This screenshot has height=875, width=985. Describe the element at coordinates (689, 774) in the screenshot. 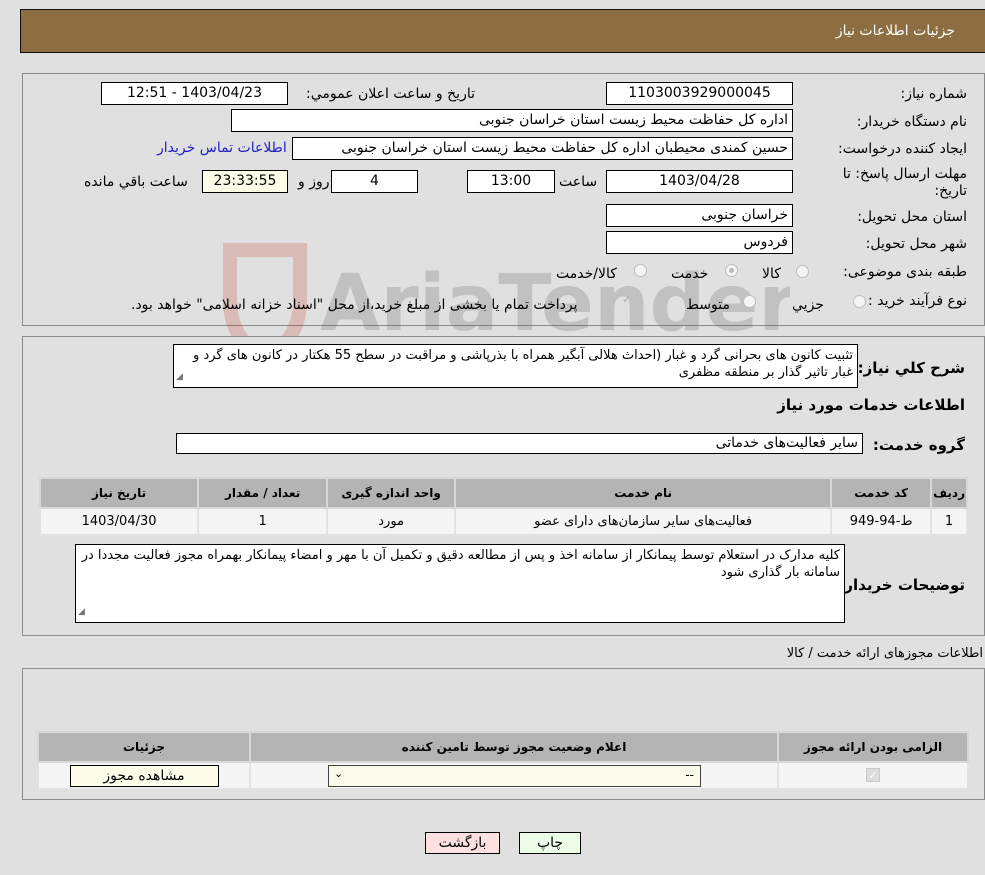

I see `permit-status-value: --` at that location.